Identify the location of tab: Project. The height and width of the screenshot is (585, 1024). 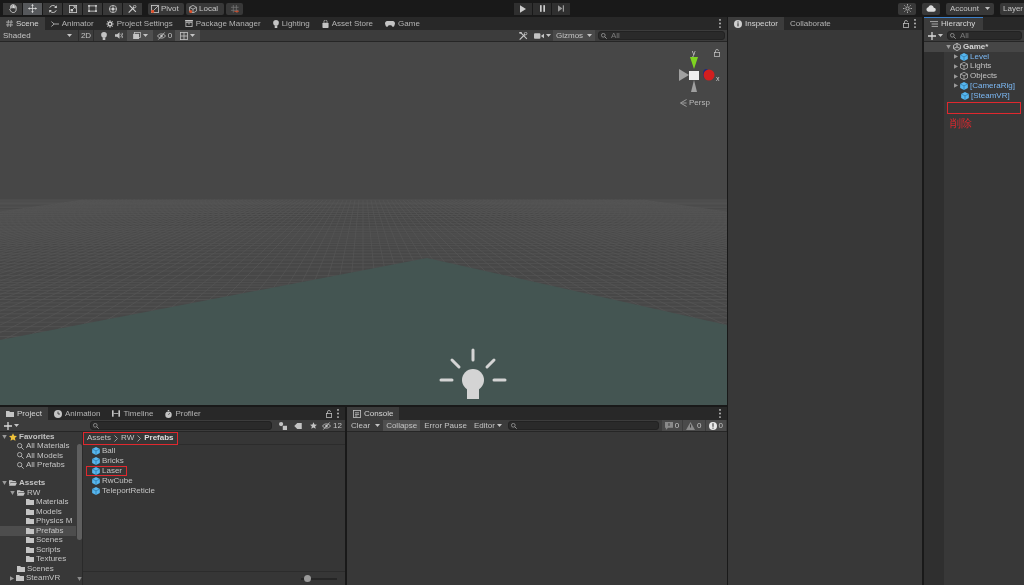
(24, 413).